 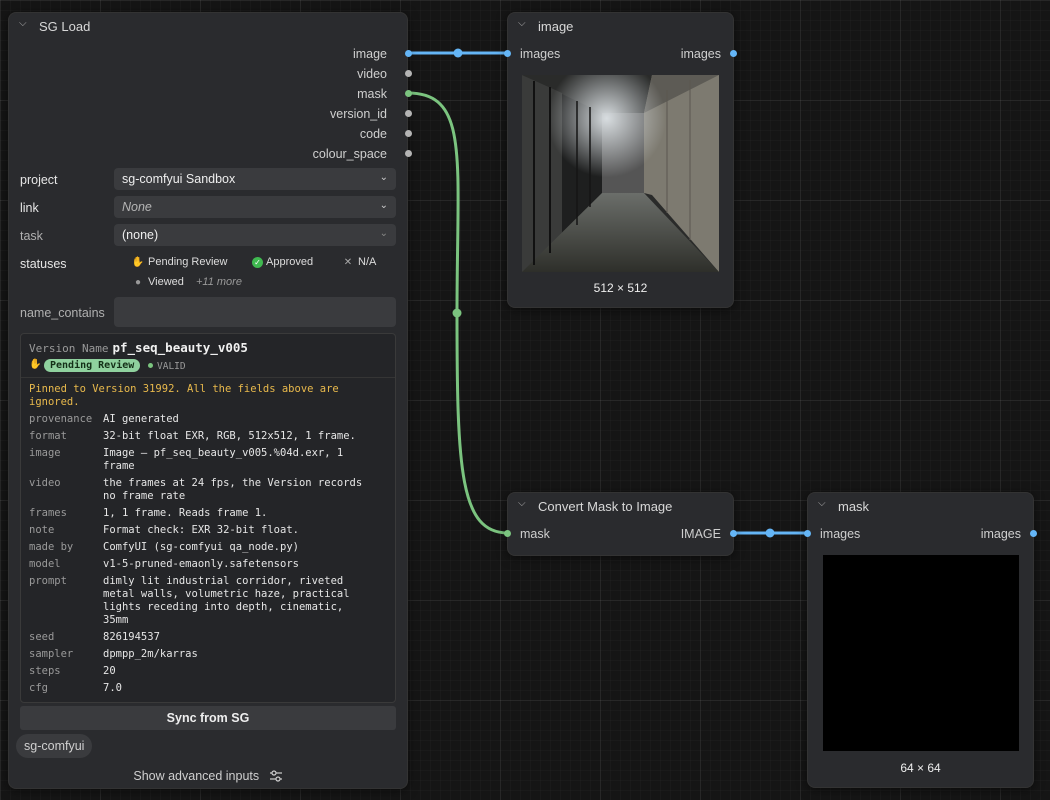 What do you see at coordinates (276, 777) in the screenshot?
I see `sliders-icon` at bounding box center [276, 777].